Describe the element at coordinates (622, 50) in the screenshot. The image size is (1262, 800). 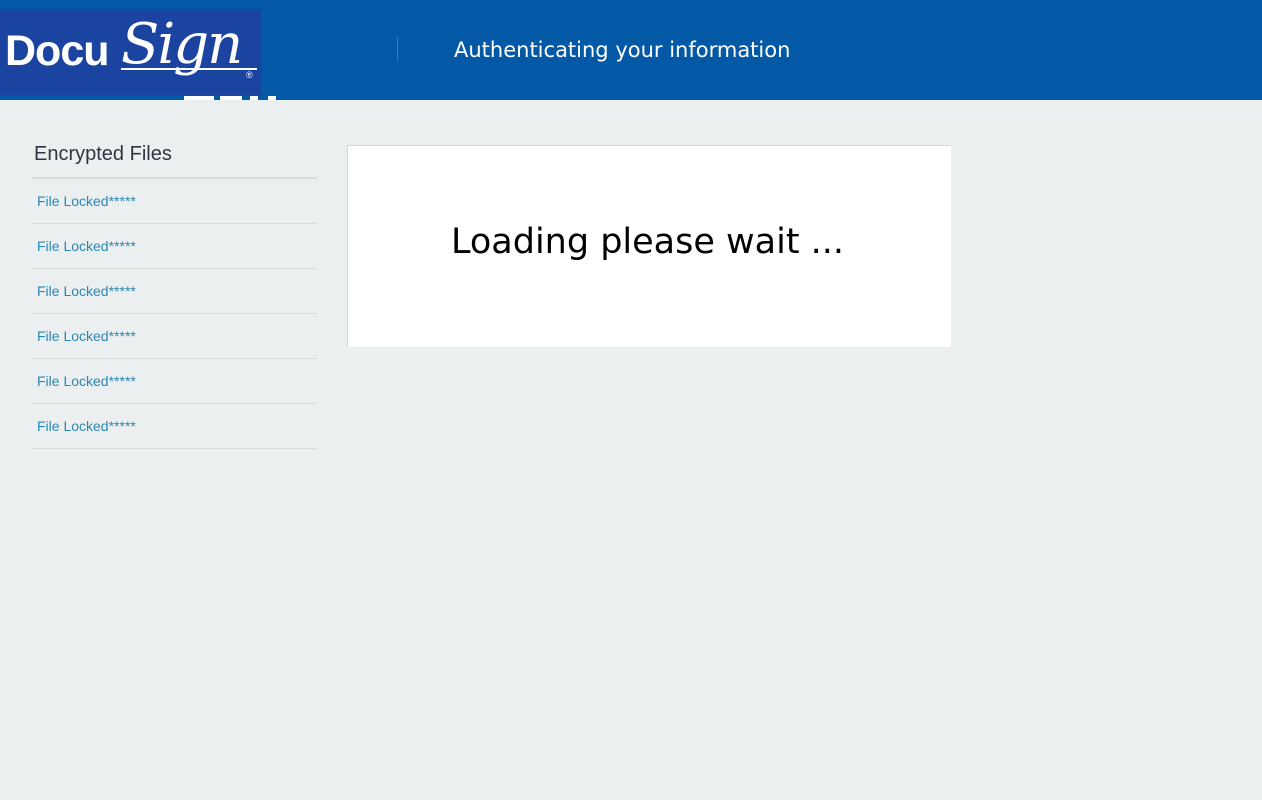
I see `header-title: Authenticating your information` at that location.